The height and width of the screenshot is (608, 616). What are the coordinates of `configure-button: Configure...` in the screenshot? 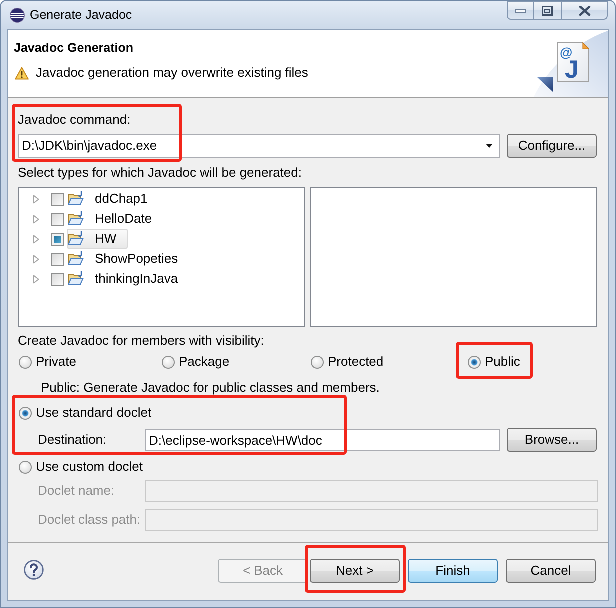 It's located at (552, 146).